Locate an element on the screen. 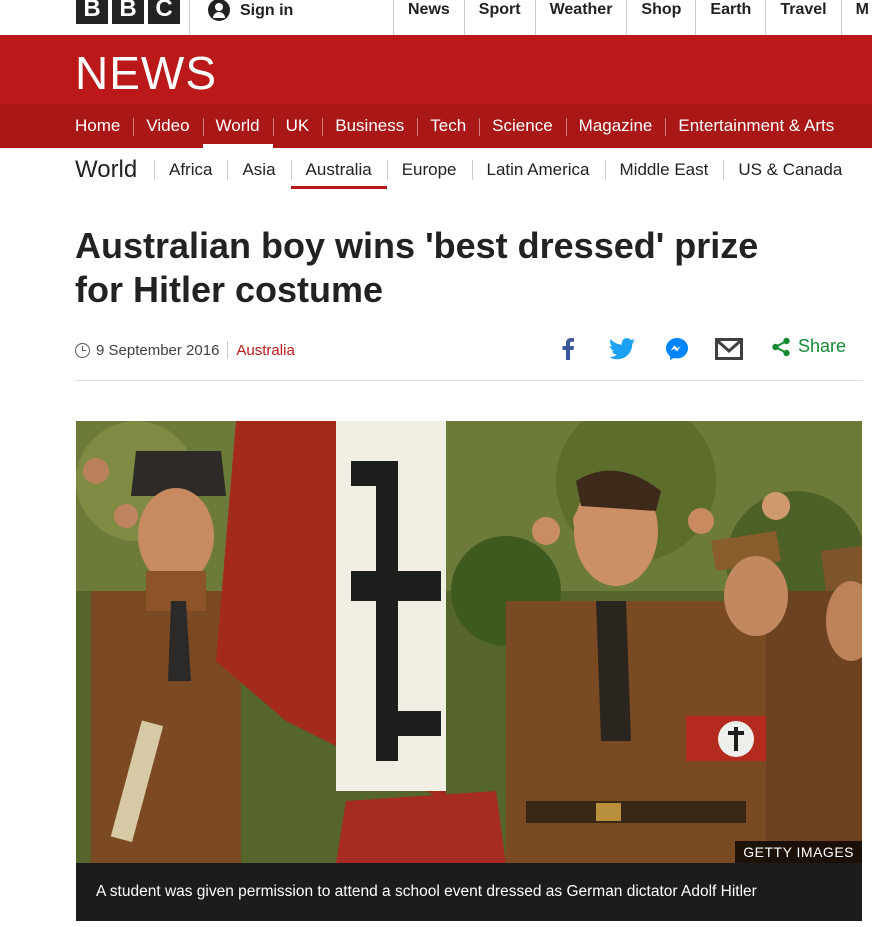  global-nav-sport: Sport is located at coordinates (499, 17).